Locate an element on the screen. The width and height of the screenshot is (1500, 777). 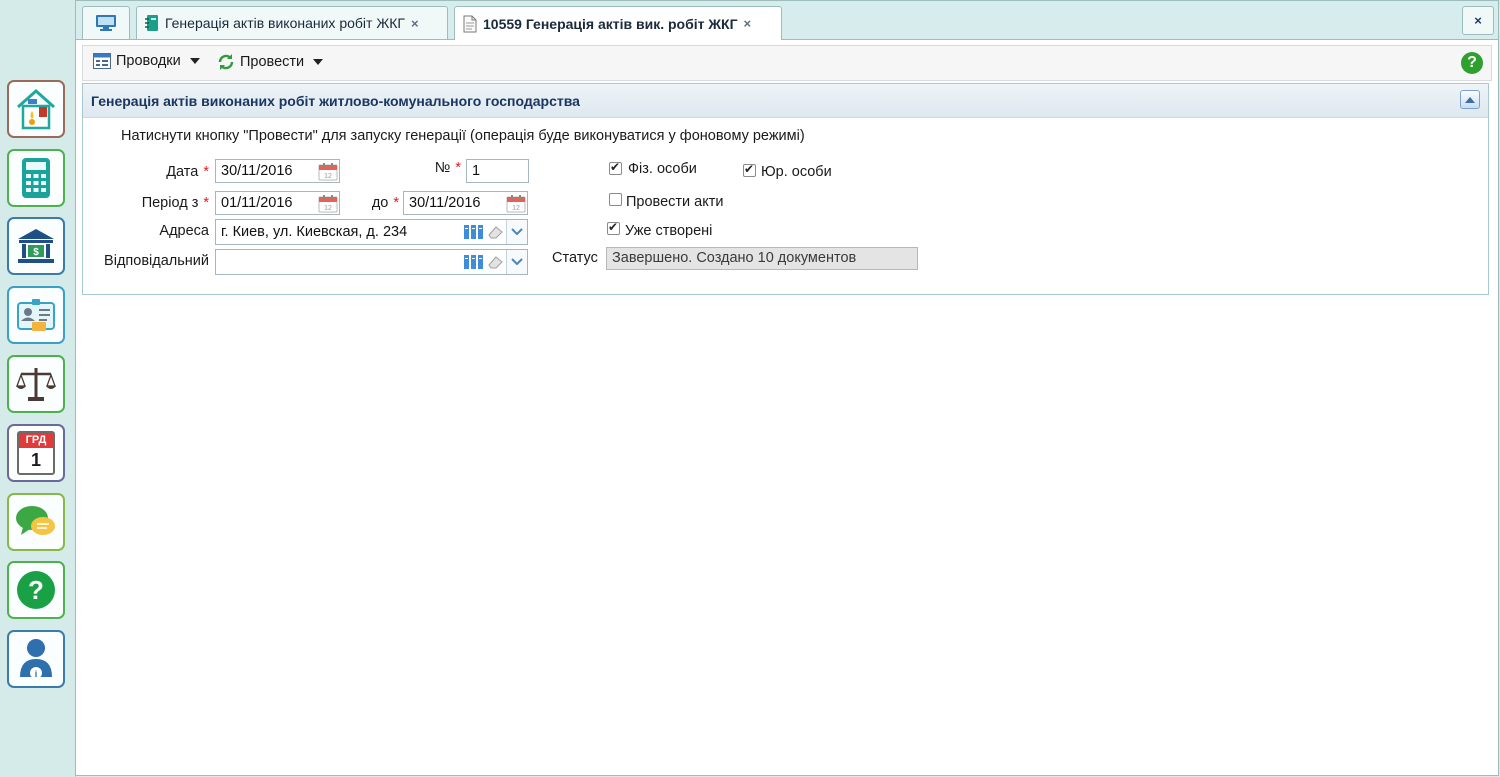
number-field is located at coordinates (497, 171).